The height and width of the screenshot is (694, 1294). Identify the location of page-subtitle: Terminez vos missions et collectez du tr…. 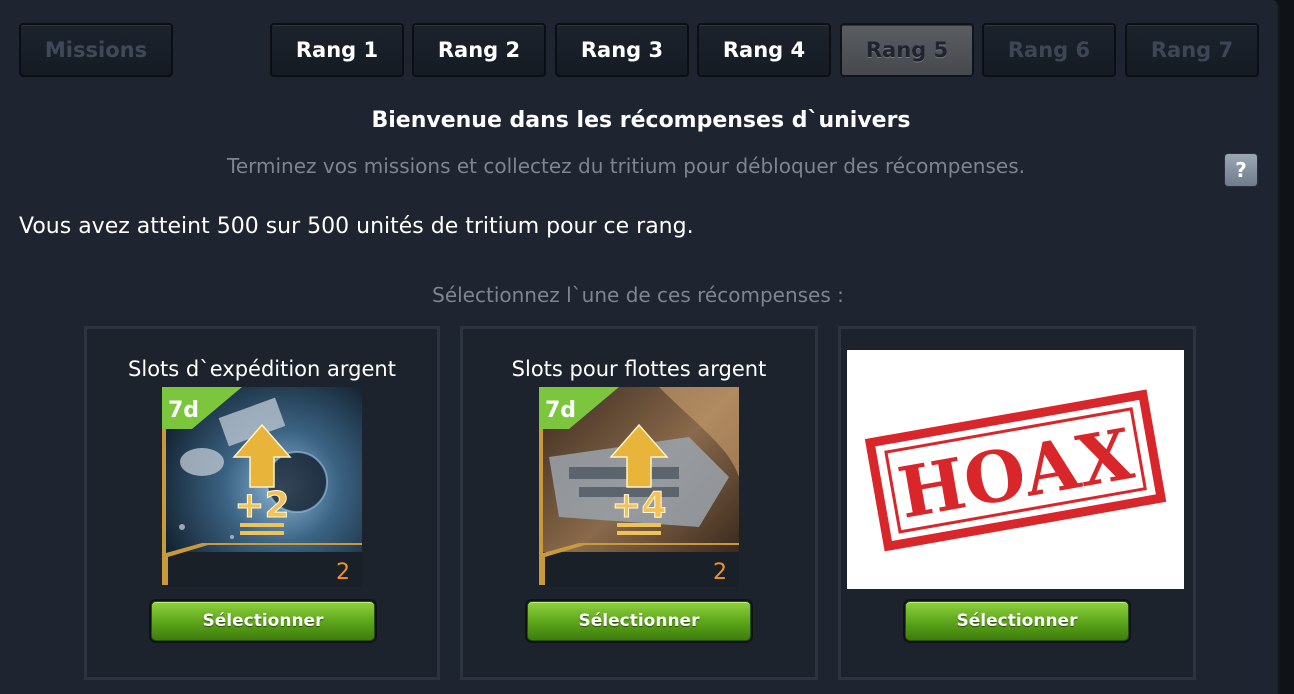
(626, 166).